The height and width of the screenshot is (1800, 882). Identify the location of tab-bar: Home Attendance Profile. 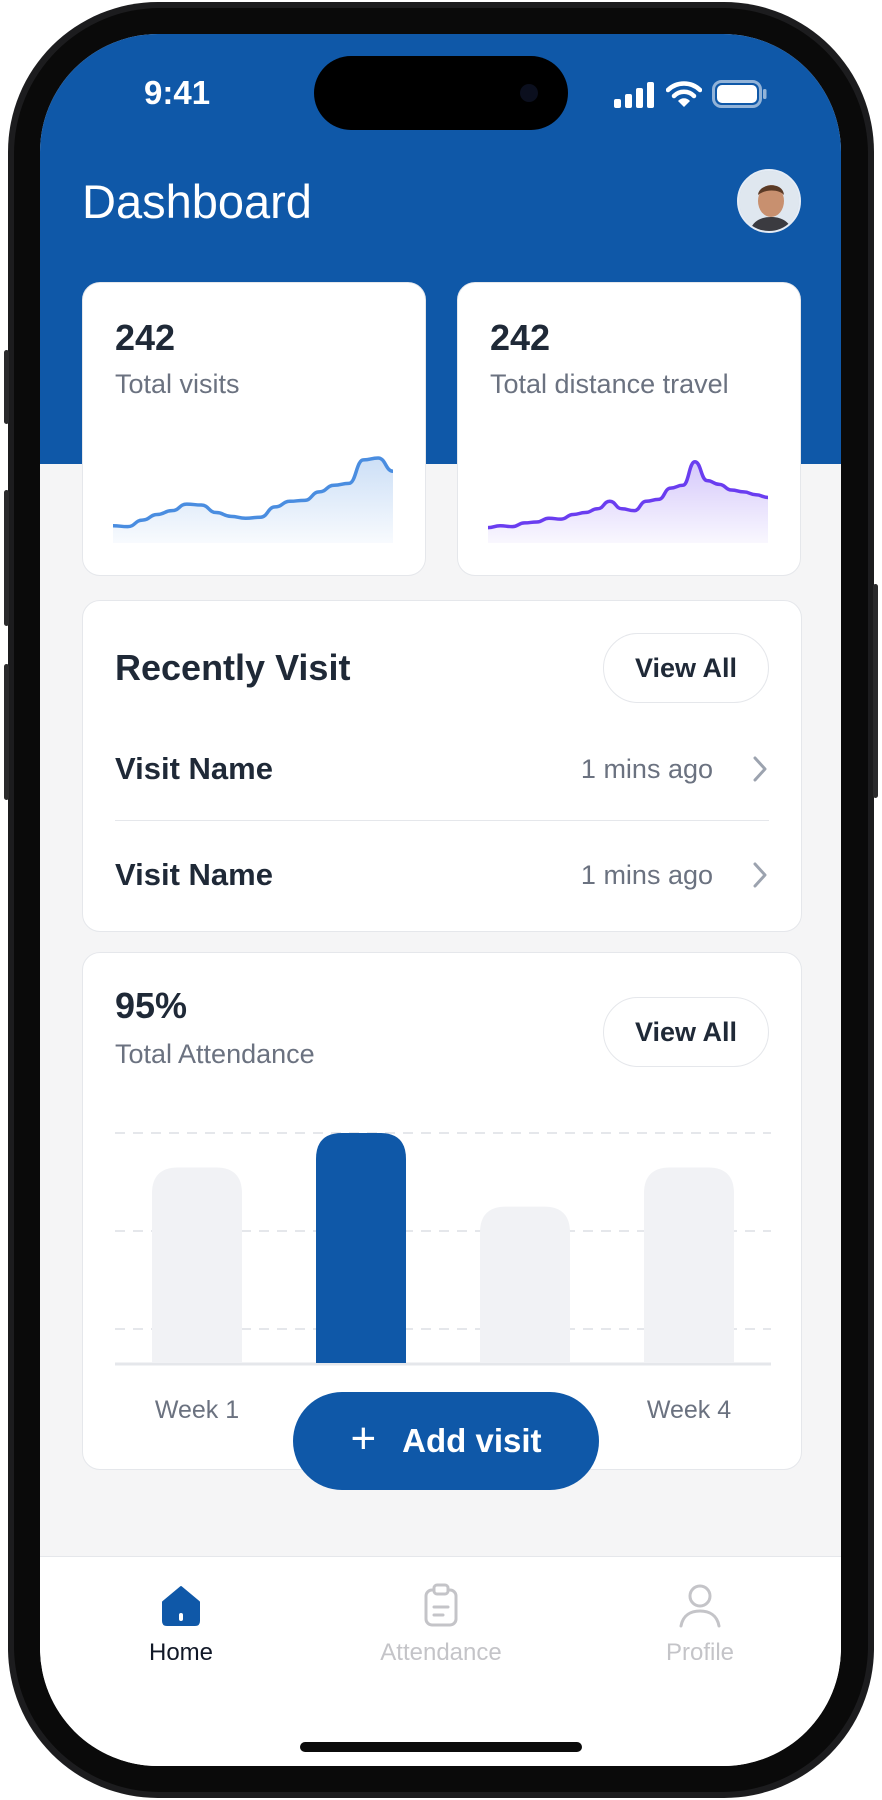
(440, 1661).